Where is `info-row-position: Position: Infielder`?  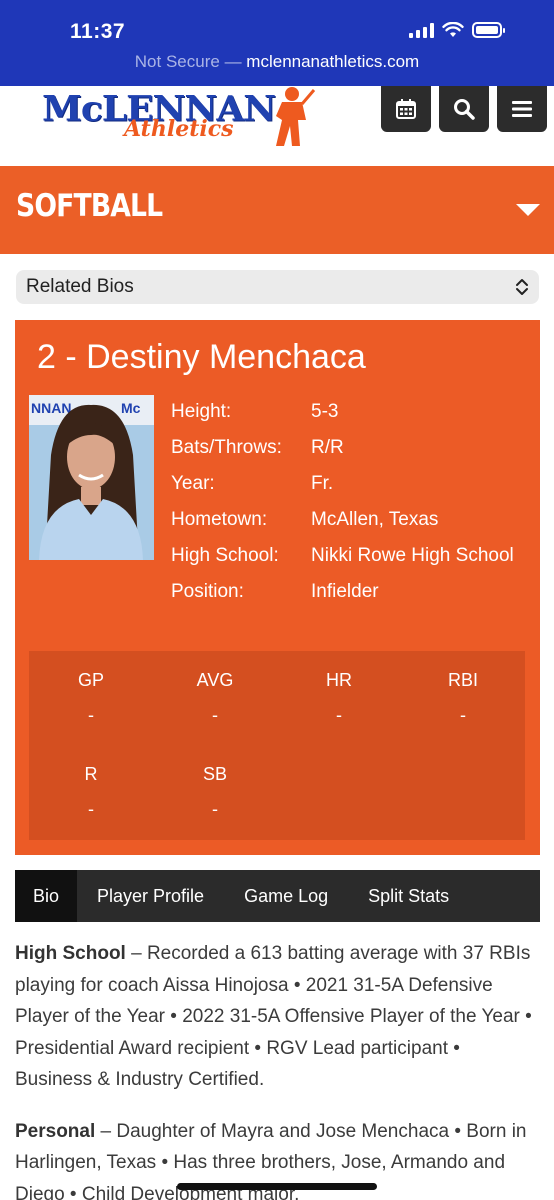
info-row-position: Position: Infielder is located at coordinates (351, 592).